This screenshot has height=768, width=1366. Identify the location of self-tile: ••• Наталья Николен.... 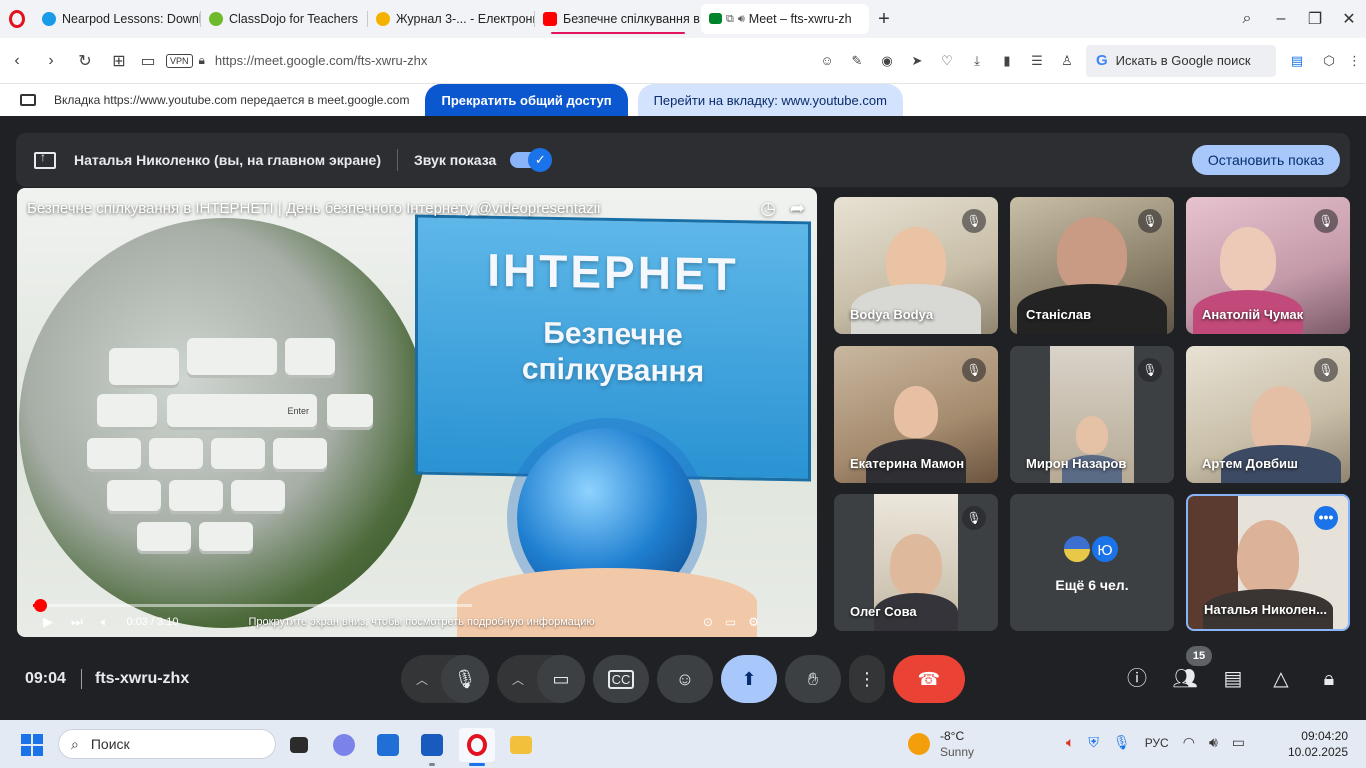
(1268, 562).